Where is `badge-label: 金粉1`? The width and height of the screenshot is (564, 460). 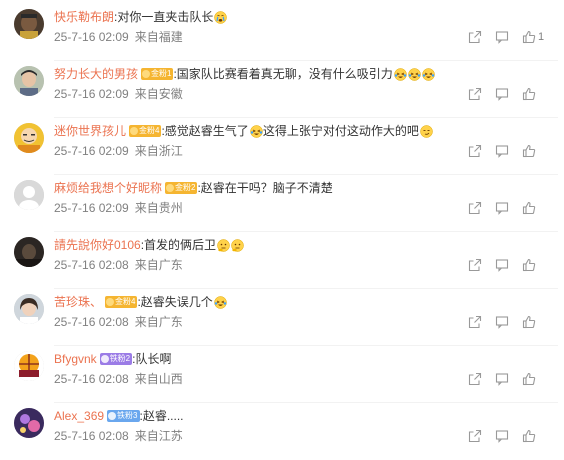 badge-label: 金粉1 is located at coordinates (161, 73).